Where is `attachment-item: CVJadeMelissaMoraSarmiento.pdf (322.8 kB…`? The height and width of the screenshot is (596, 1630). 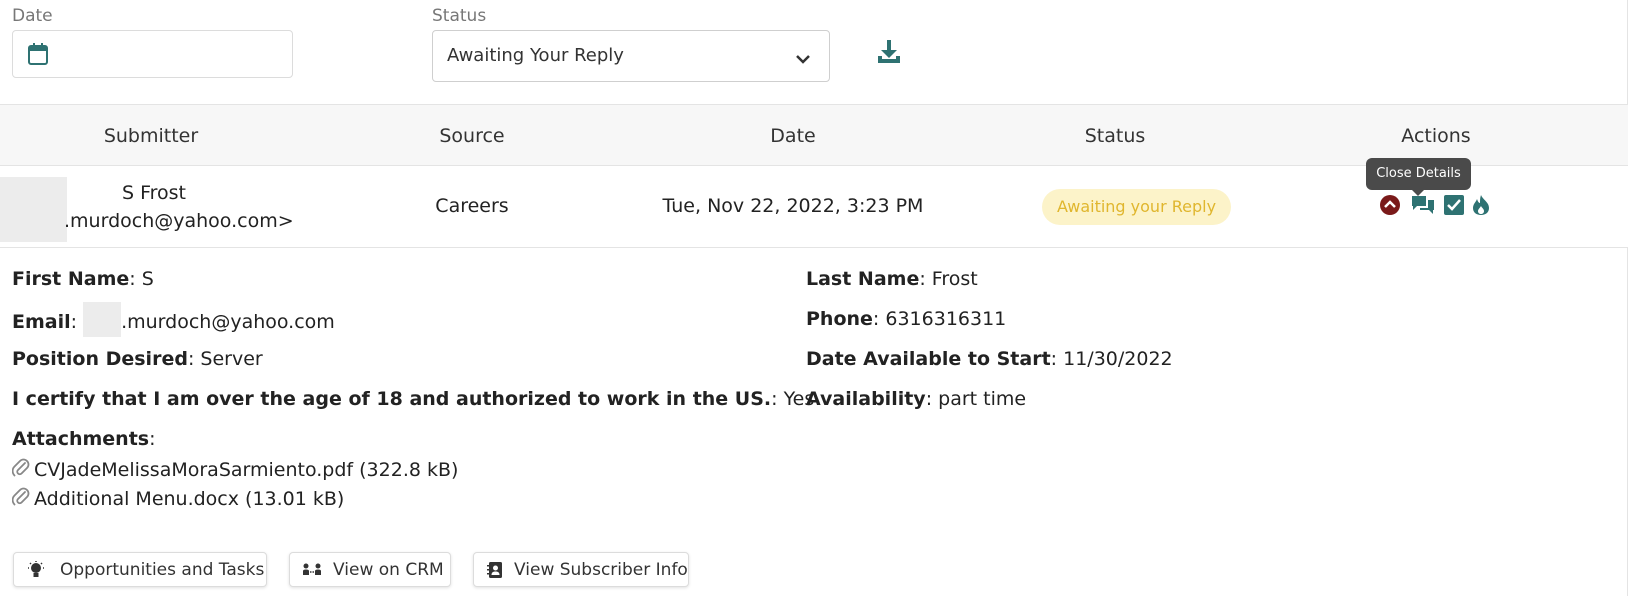
attachment-item: CVJadeMelissaMoraSarmiento.pdf (322.8 kB… is located at coordinates (234, 470).